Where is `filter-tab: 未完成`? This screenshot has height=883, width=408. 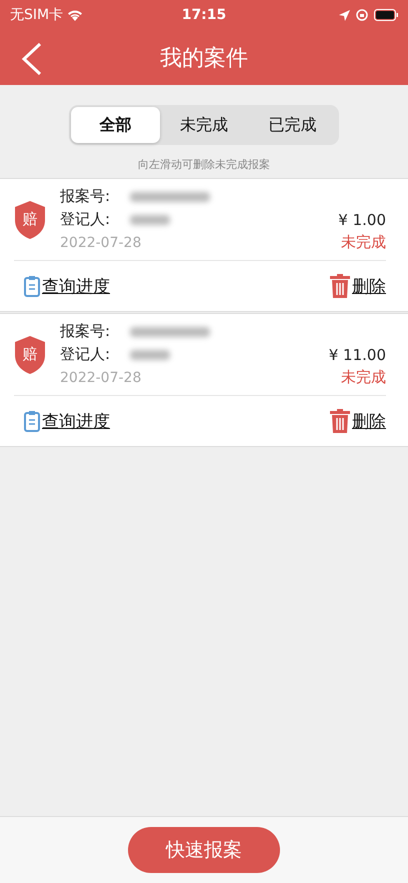 filter-tab: 未完成 is located at coordinates (204, 125).